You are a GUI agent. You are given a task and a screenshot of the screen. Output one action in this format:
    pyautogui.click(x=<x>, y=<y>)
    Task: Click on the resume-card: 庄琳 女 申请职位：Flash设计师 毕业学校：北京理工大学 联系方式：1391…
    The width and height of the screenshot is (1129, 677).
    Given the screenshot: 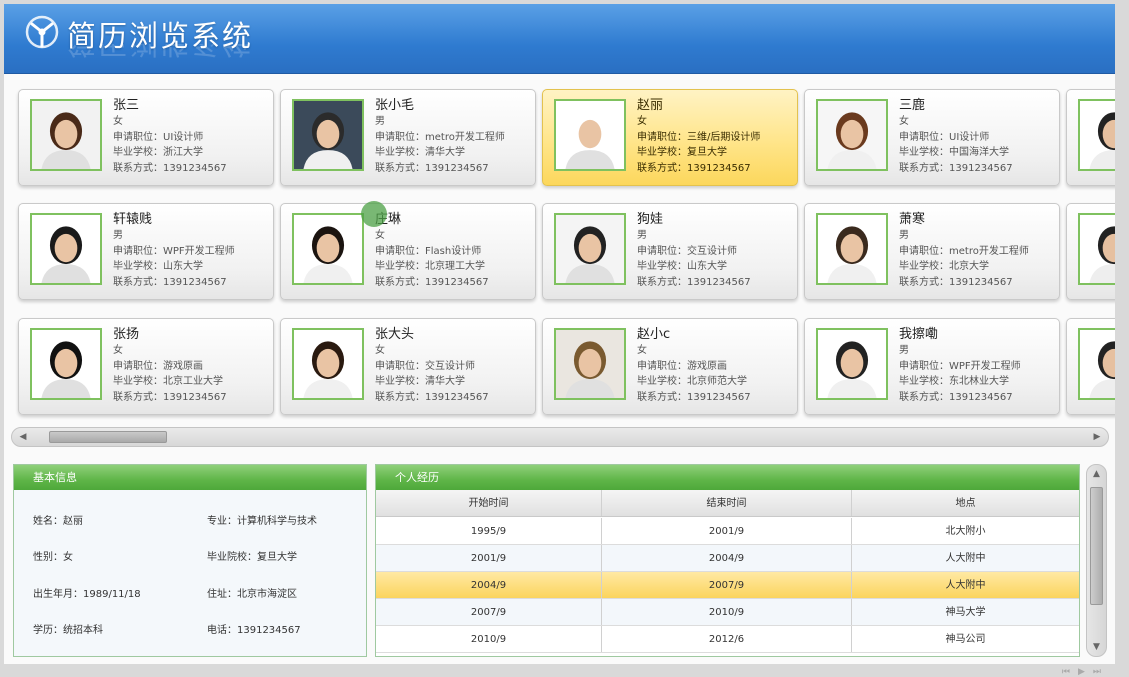 What is the action you would take?
    pyautogui.click(x=408, y=251)
    